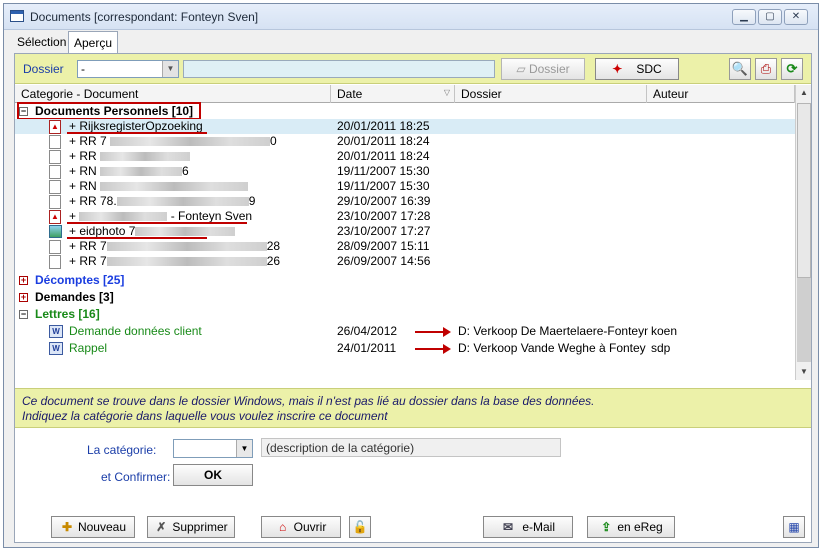  Describe the element at coordinates (766, 69) in the screenshot. I see `scan-button: ⎙` at that location.